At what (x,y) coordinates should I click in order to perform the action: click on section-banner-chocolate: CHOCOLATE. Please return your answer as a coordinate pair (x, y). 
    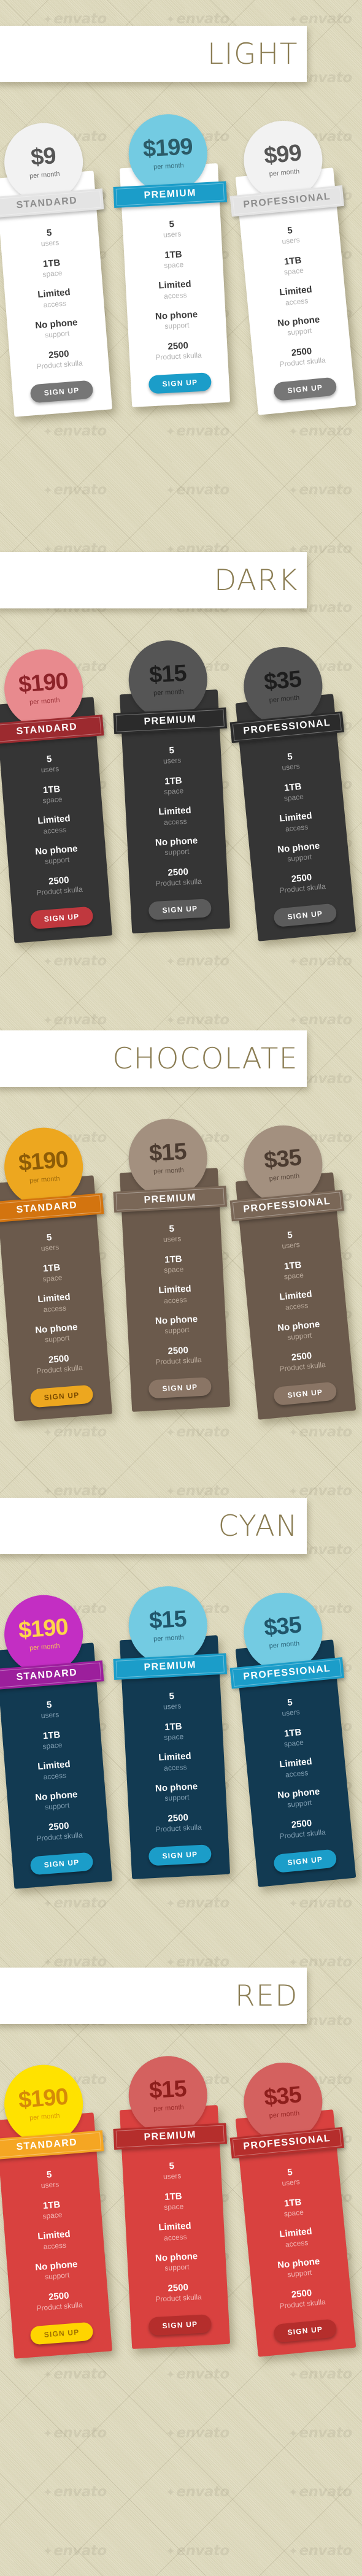
    Looking at the image, I should click on (153, 1058).